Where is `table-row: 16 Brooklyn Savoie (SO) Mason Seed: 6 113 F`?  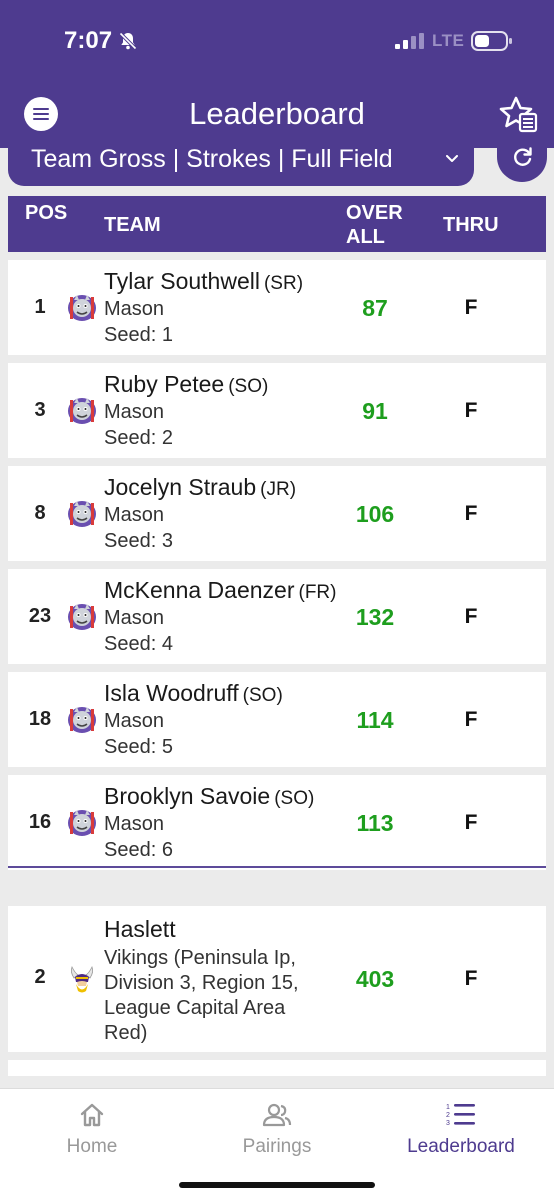 table-row: 16 Brooklyn Savoie (SO) Mason Seed: 6 113 F is located at coordinates (277, 822).